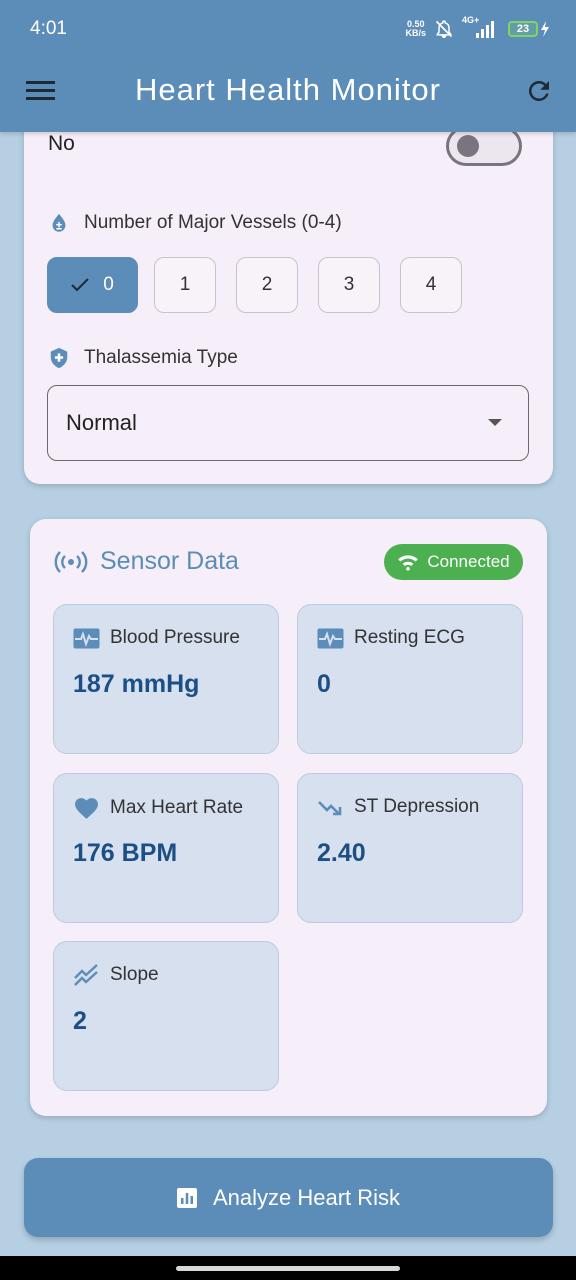 This screenshot has height=1280, width=576. I want to click on home-gesture-handle, so click(288, 1268).